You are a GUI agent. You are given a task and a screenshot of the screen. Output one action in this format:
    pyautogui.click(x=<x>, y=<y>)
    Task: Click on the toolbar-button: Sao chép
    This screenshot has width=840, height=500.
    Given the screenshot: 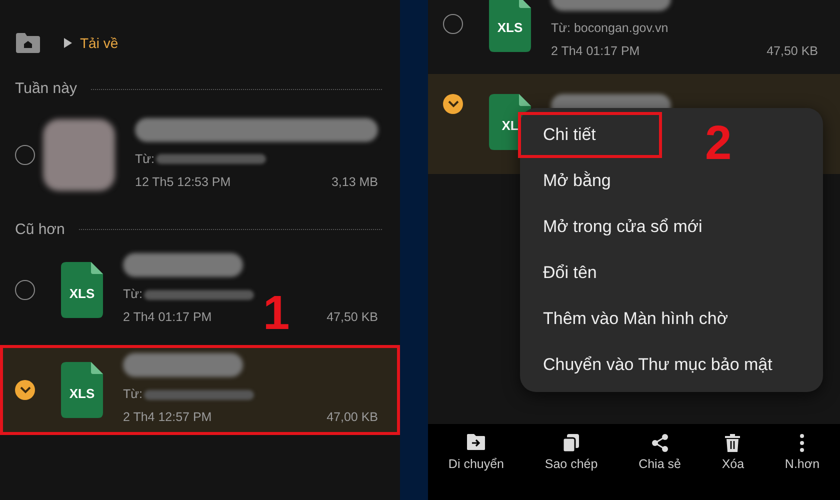 What is the action you would take?
    pyautogui.click(x=571, y=459)
    